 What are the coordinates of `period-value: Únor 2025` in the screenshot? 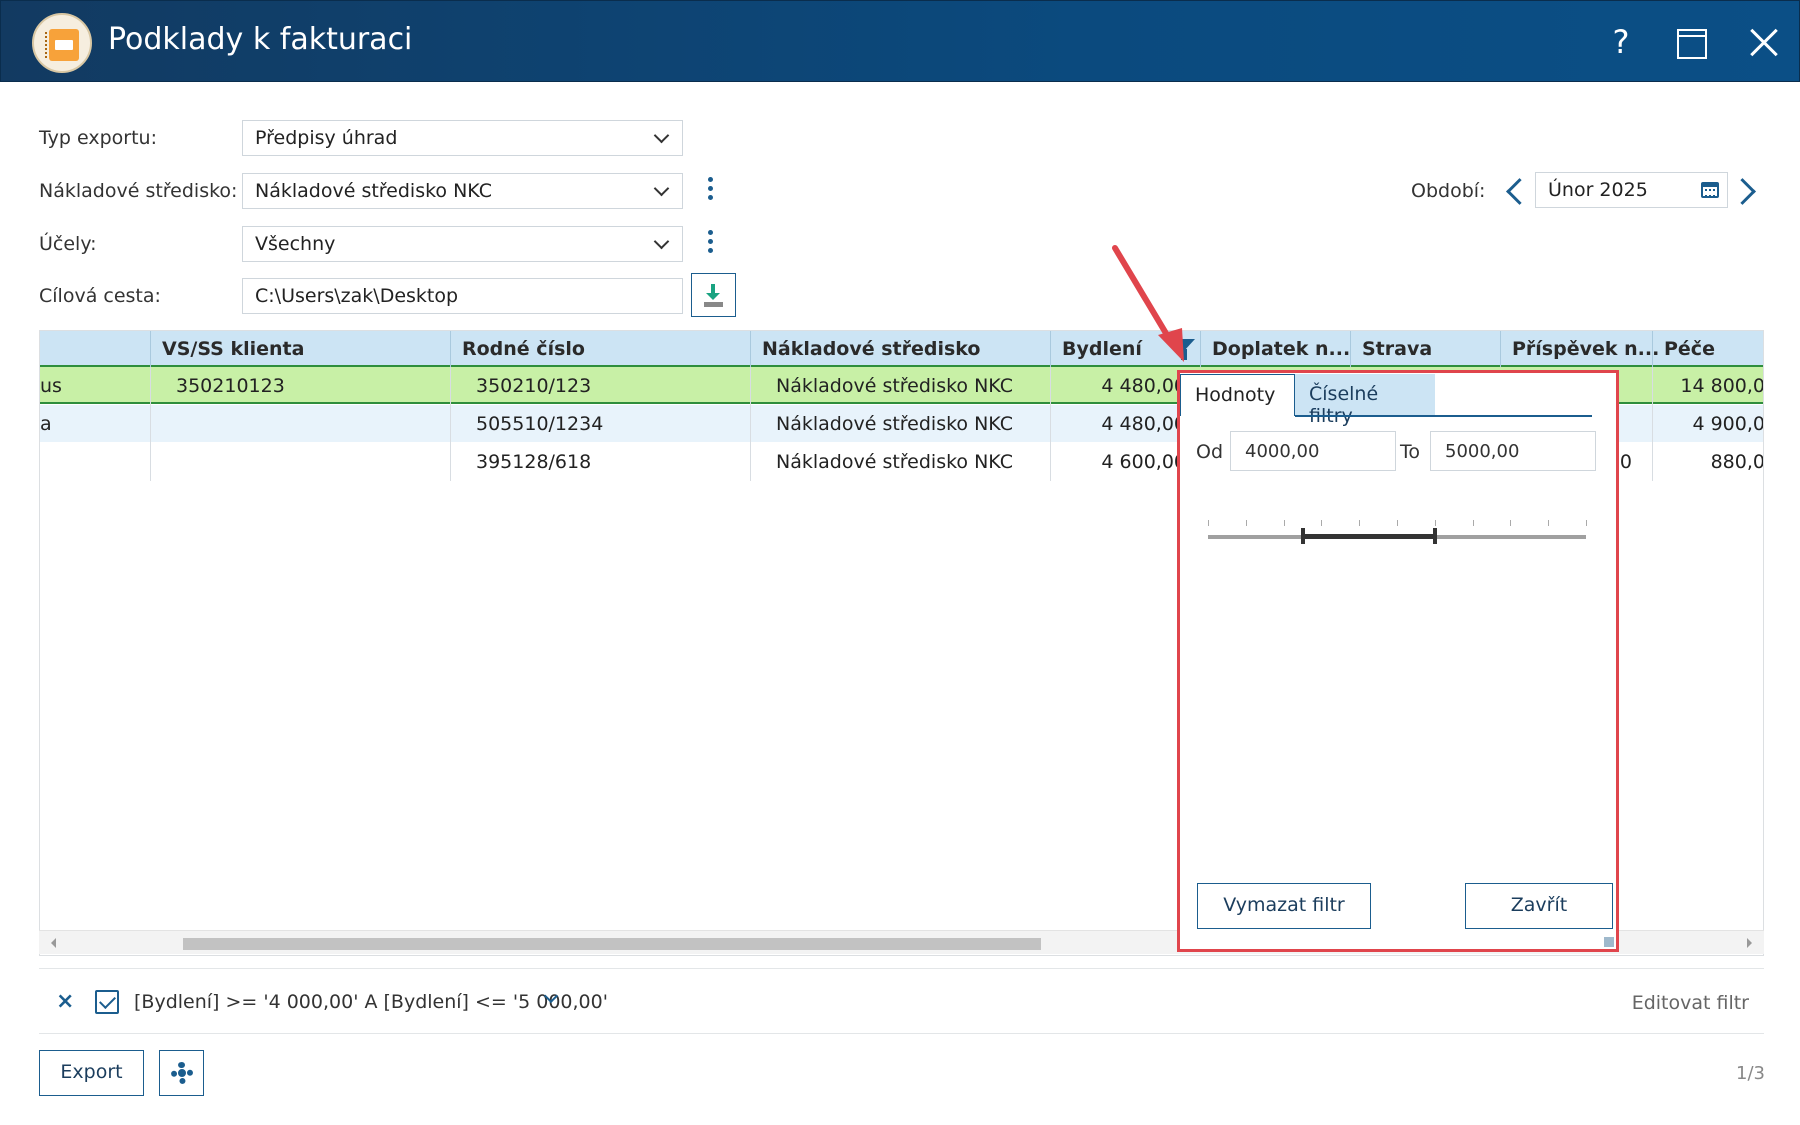 It's located at (1598, 190).